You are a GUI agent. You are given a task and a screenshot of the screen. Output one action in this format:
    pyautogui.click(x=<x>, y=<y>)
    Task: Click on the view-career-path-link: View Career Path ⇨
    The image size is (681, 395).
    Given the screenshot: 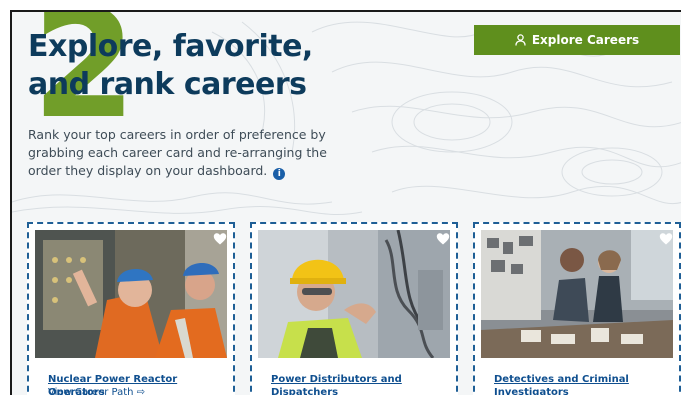 What is the action you would take?
    pyautogui.click(x=96, y=391)
    